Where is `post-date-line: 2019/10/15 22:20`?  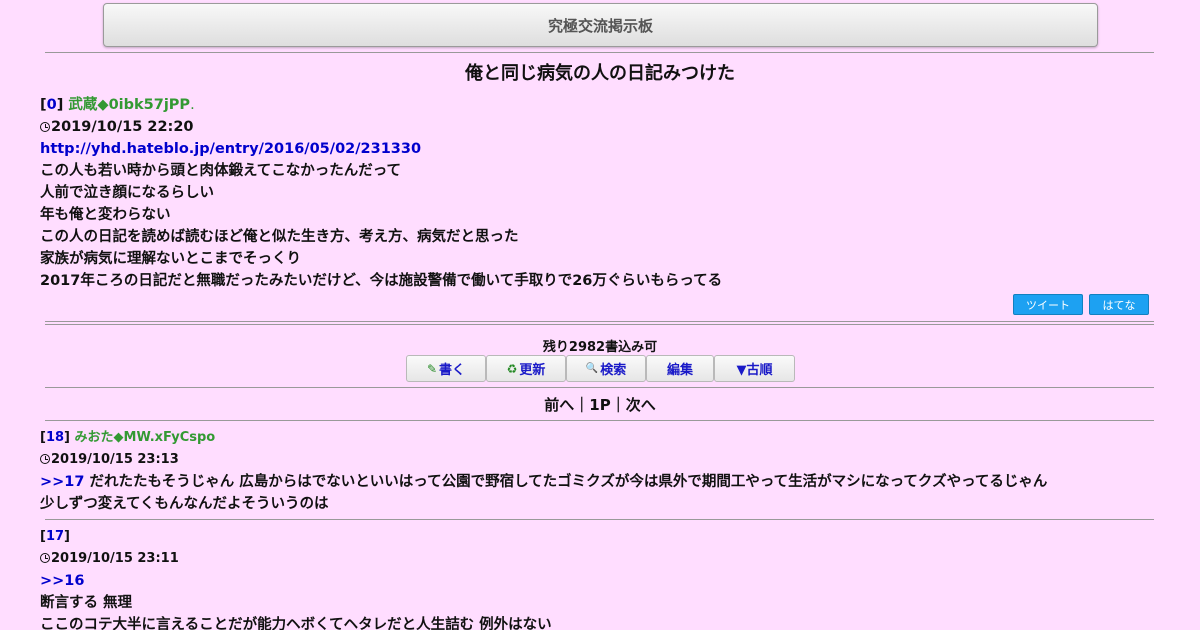 post-date-line: 2019/10/15 22:20 is located at coordinates (600, 127).